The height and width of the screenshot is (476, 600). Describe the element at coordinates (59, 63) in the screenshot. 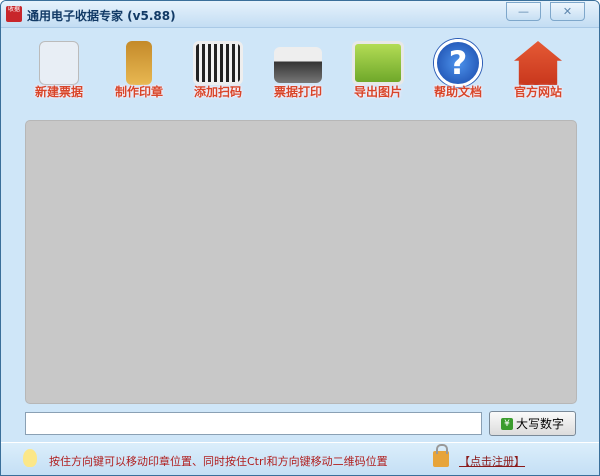

I see `receipt-icon` at that location.